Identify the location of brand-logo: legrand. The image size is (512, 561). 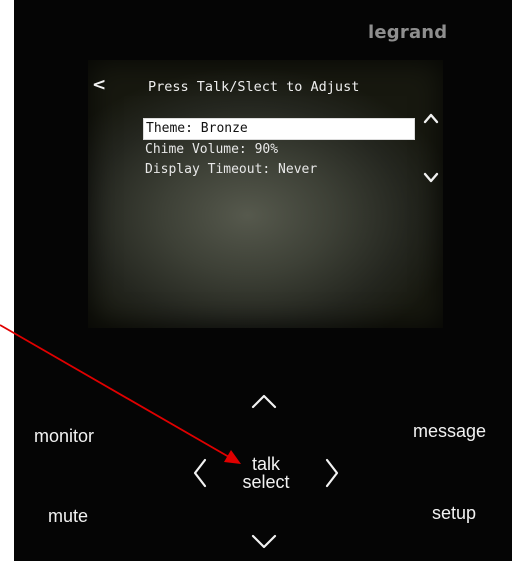
(408, 32).